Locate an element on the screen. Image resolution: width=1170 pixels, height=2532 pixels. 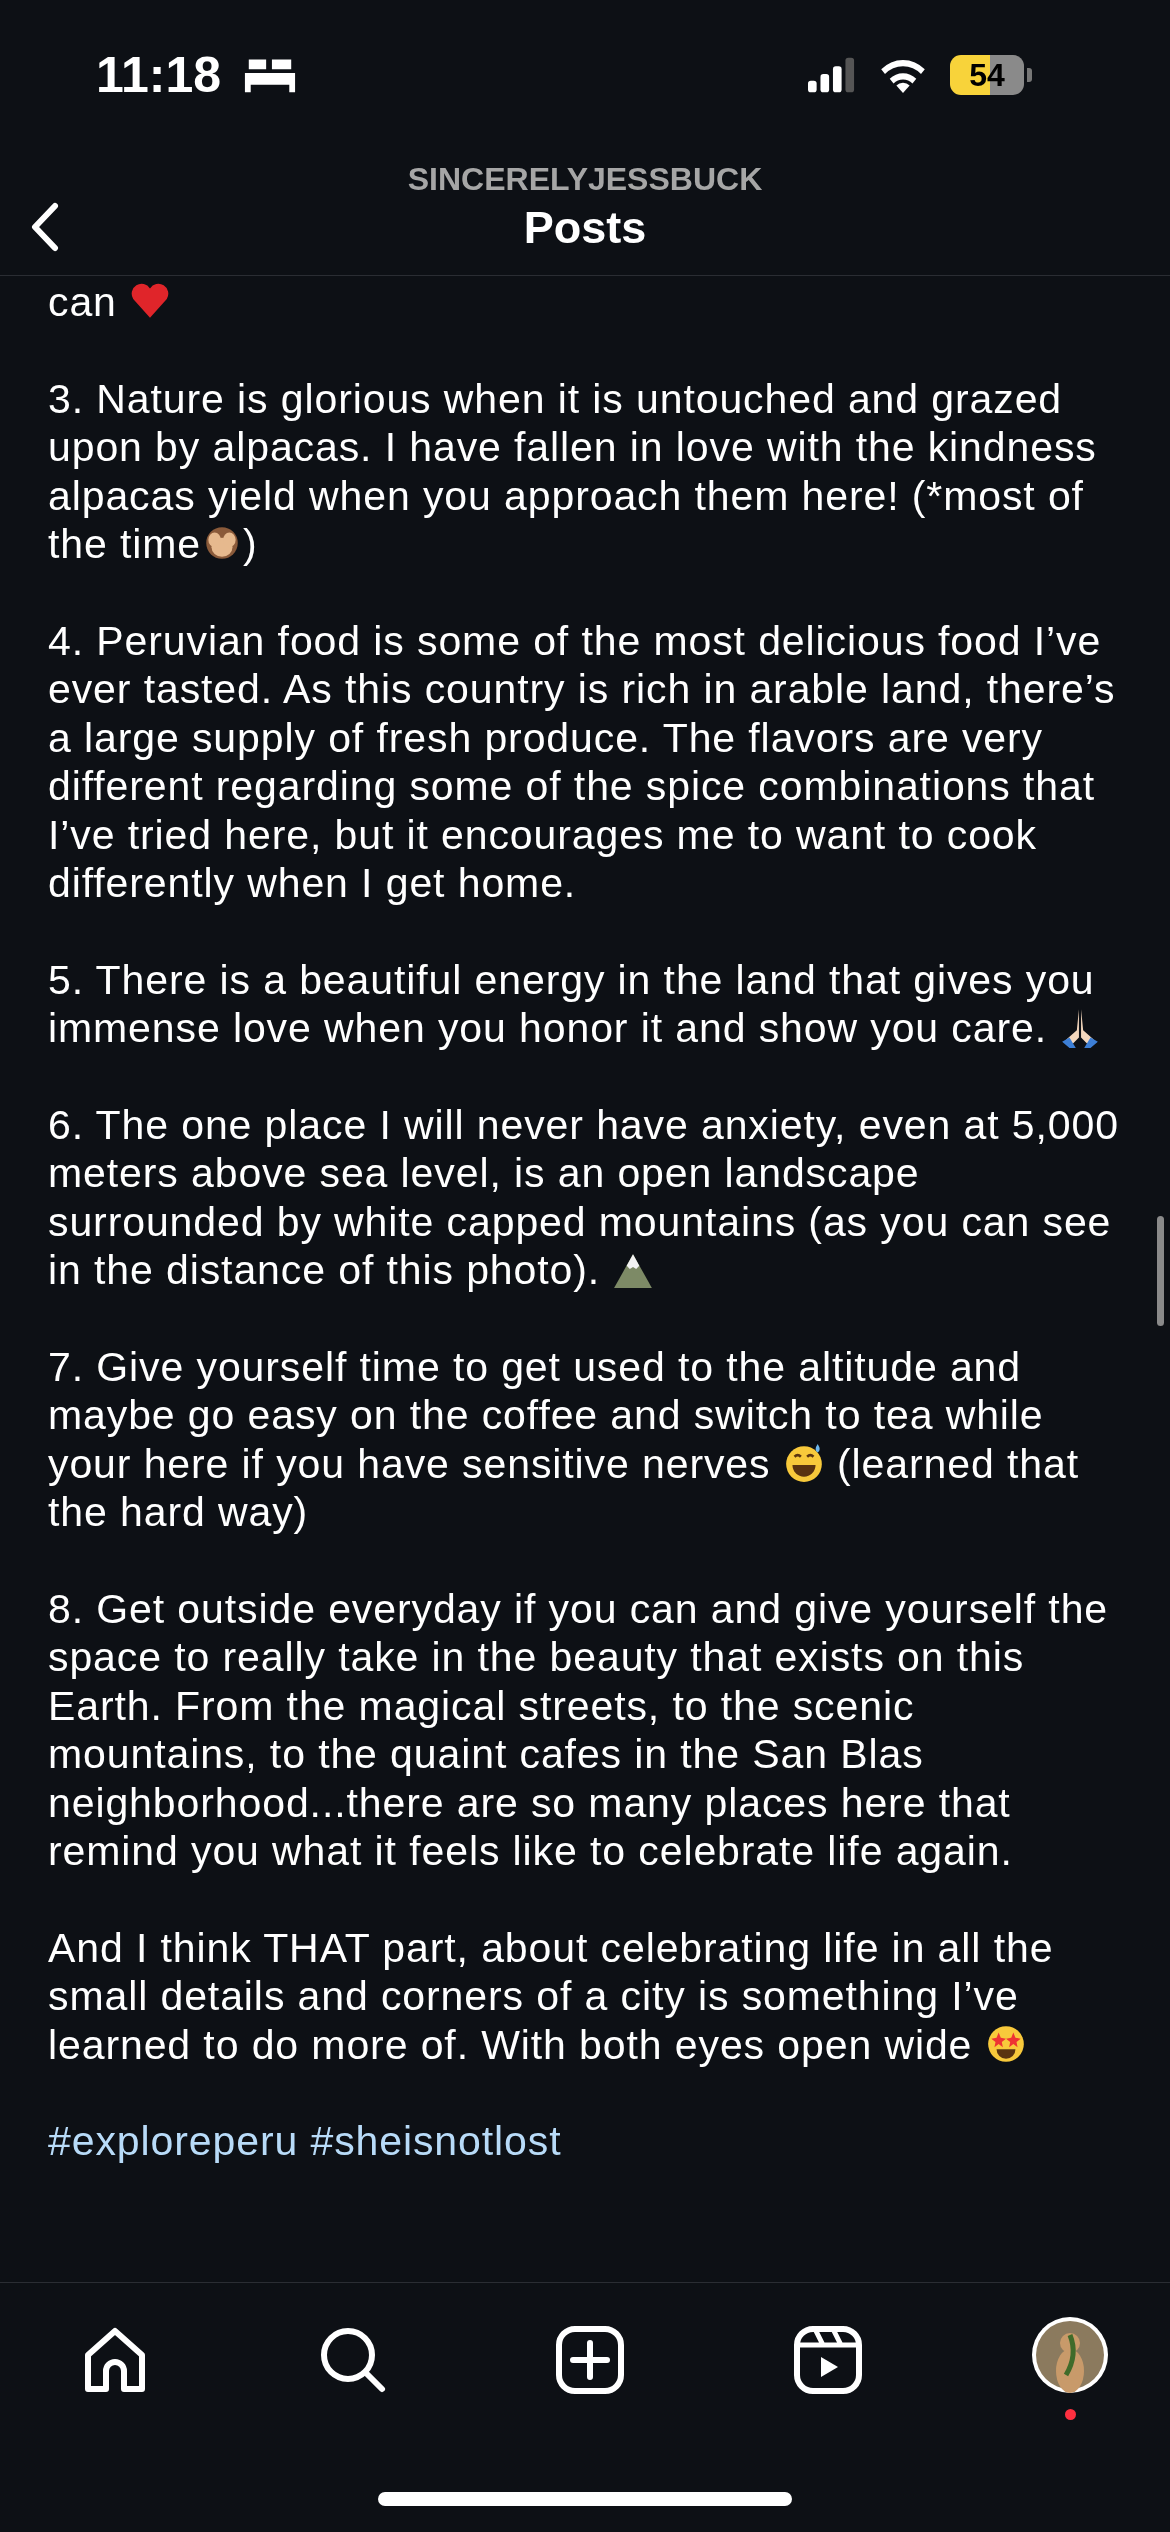
bed-icon is located at coordinates (270, 75).